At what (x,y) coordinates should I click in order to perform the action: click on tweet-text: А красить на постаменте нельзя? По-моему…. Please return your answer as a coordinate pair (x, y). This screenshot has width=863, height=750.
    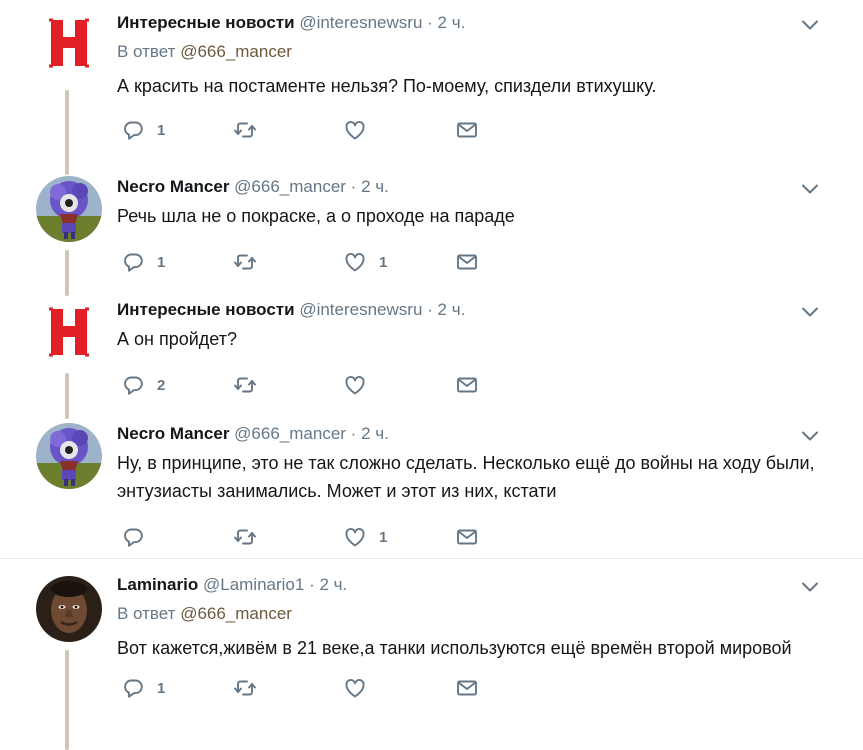
    Looking at the image, I should click on (387, 86).